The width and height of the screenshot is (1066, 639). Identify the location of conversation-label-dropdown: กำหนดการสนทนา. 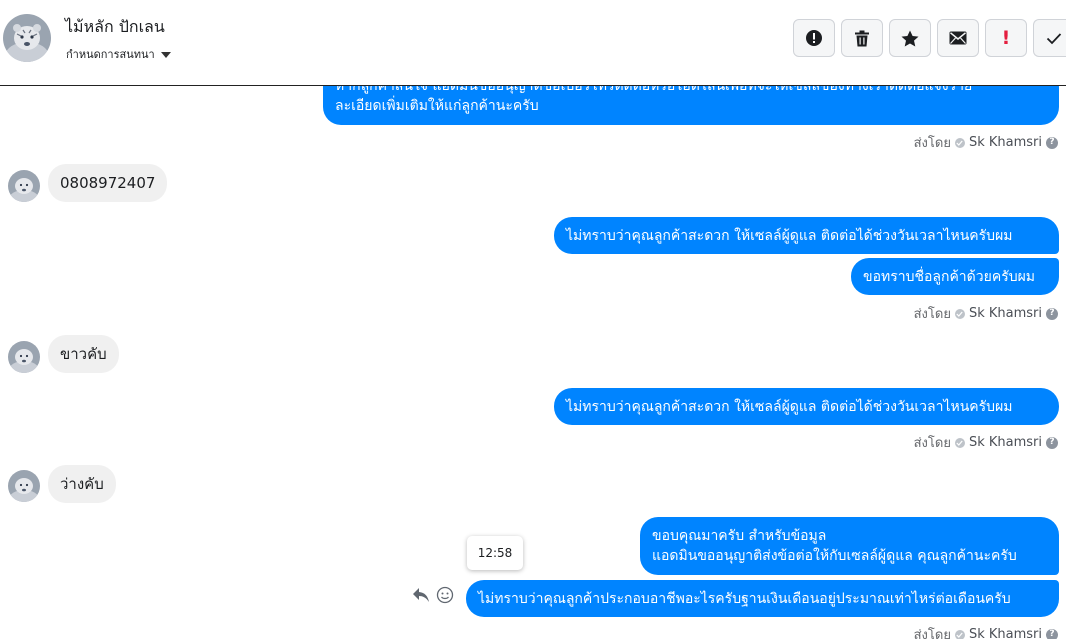
(118, 54).